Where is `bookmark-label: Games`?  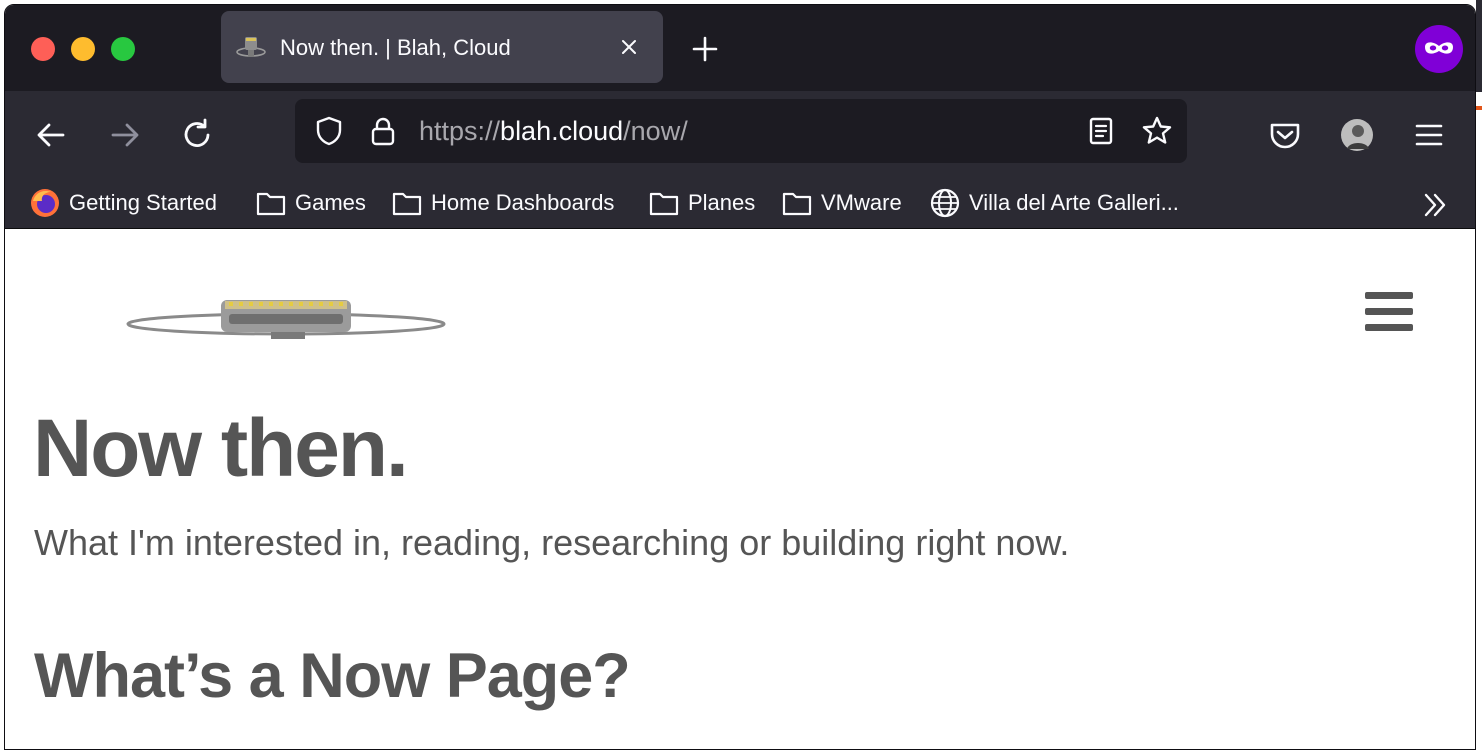 bookmark-label: Games is located at coordinates (330, 202).